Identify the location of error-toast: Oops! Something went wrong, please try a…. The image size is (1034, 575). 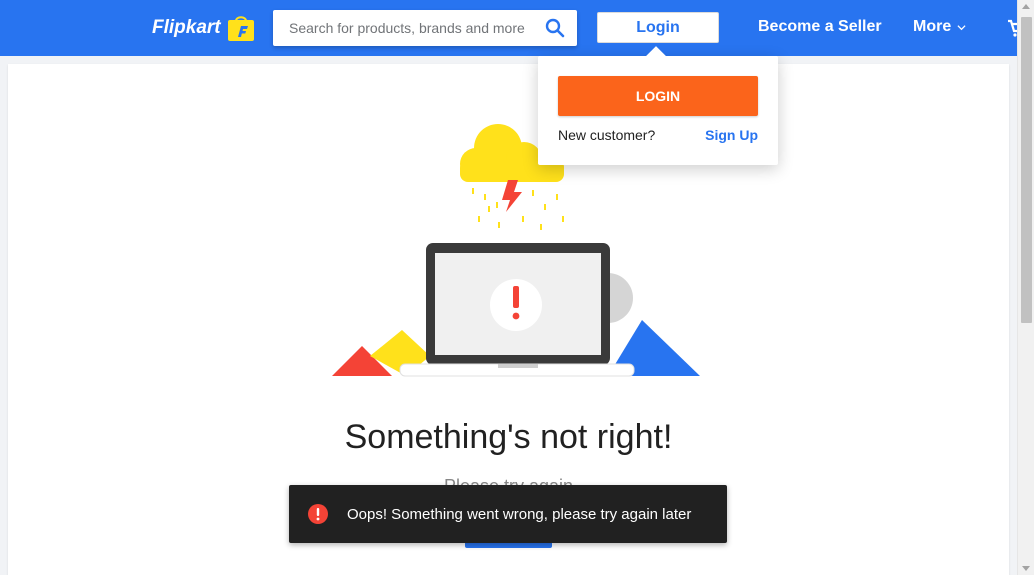
(508, 514).